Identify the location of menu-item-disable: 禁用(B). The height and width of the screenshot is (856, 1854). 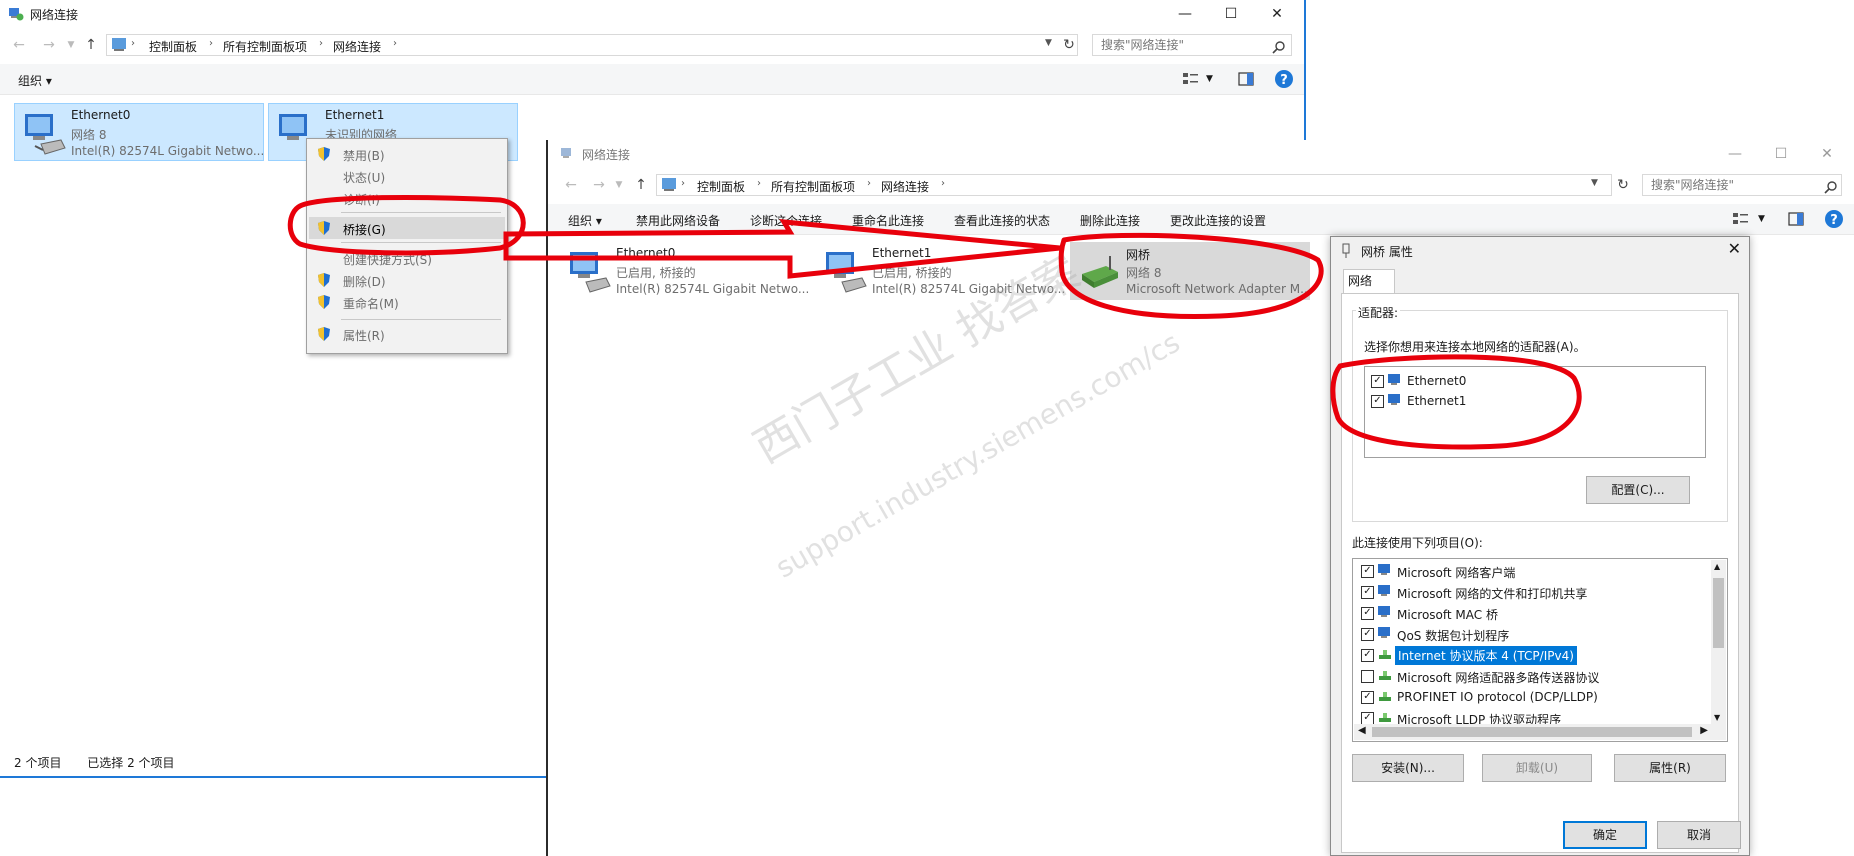
(407, 154).